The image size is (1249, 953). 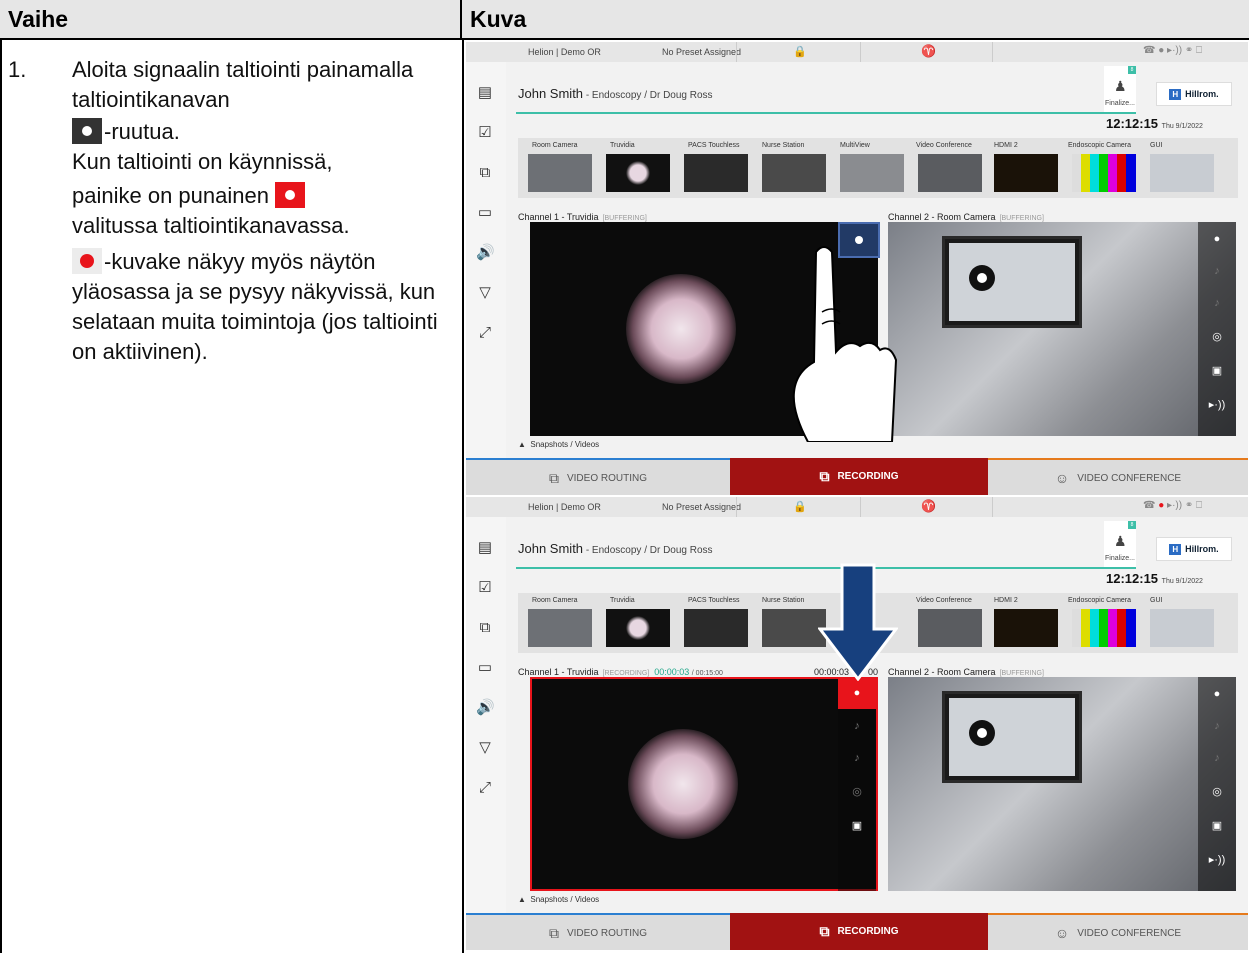 I want to click on source-label: Truvidia, so click(x=622, y=600).